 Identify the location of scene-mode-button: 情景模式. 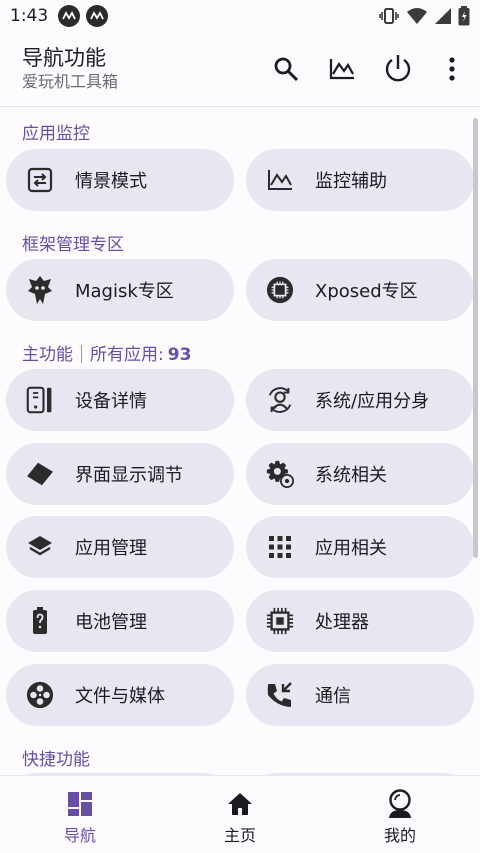
(120, 180).